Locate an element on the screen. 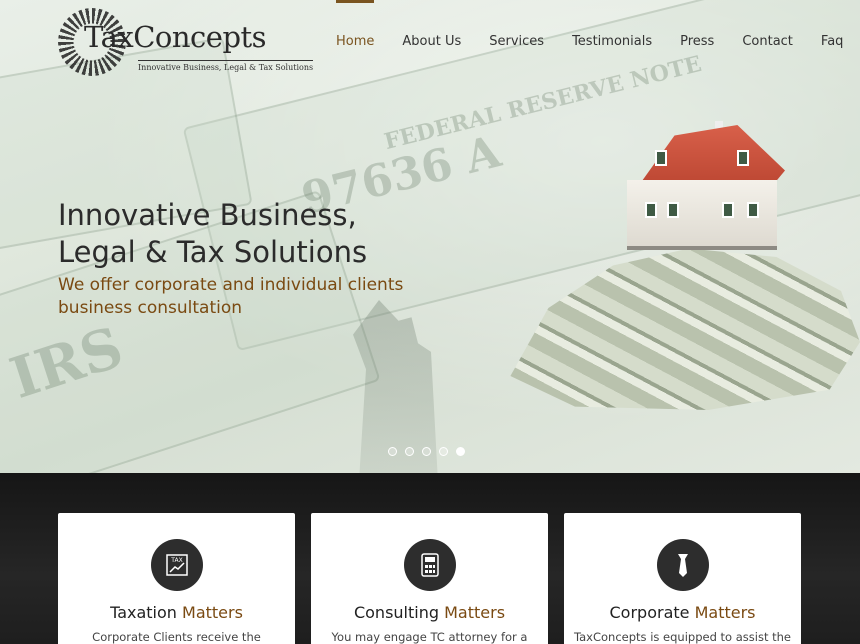  card-title: Corporate Matters is located at coordinates (682, 612).